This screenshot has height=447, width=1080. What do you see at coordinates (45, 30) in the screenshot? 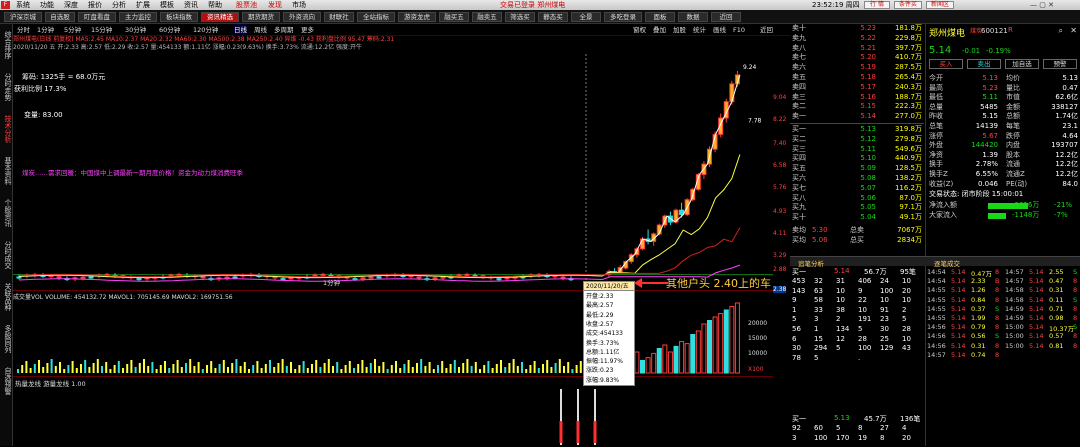
I see `period-1: 1分钟` at bounding box center [45, 30].